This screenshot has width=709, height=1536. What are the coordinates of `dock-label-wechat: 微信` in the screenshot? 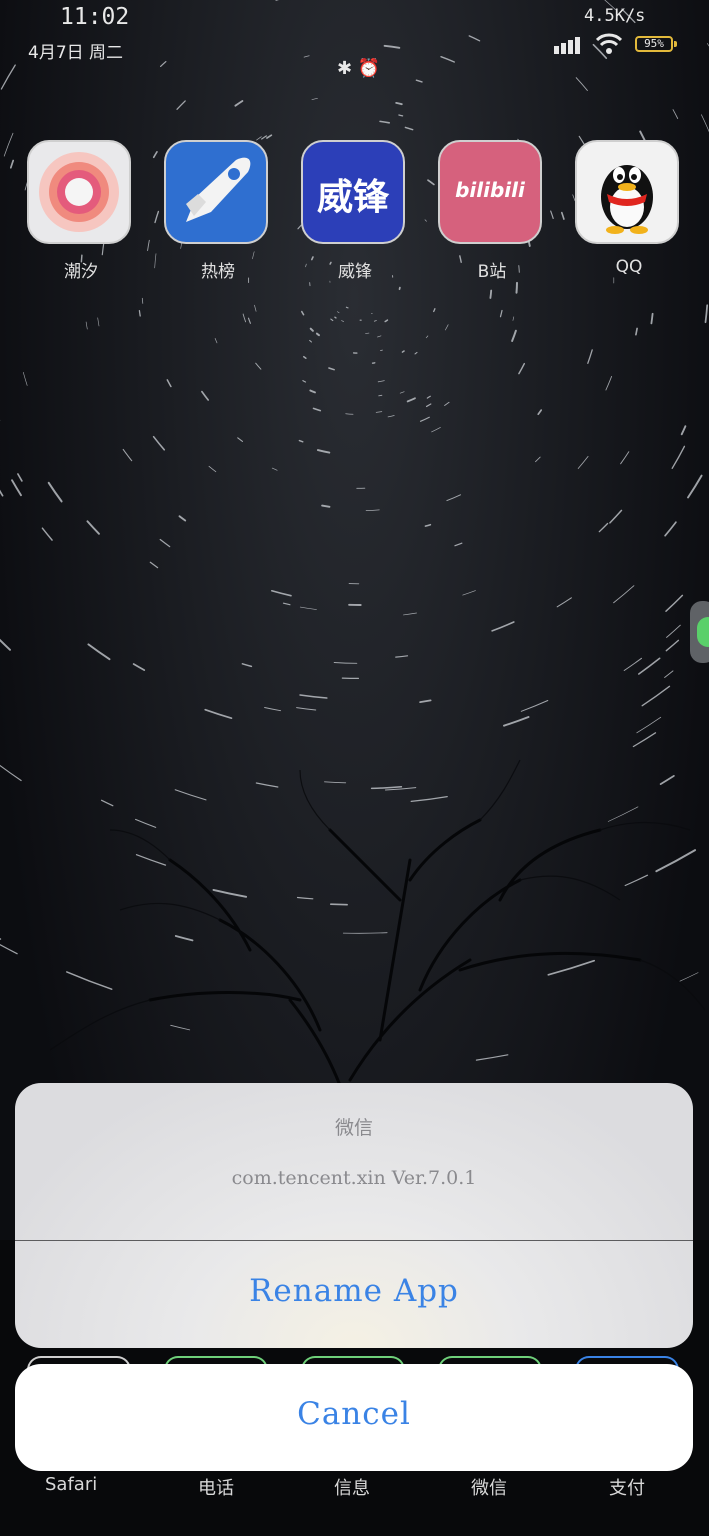 It's located at (489, 1488).